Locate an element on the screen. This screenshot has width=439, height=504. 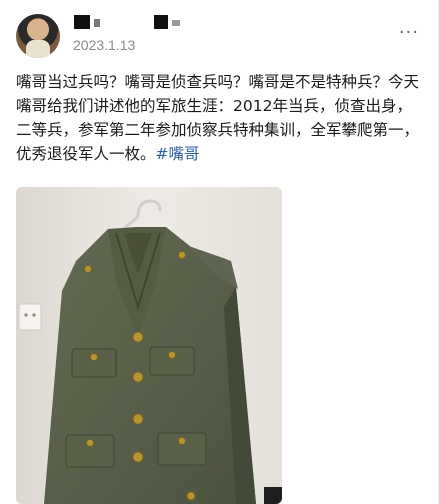
more-options-icon: ··· is located at coordinates (409, 32).